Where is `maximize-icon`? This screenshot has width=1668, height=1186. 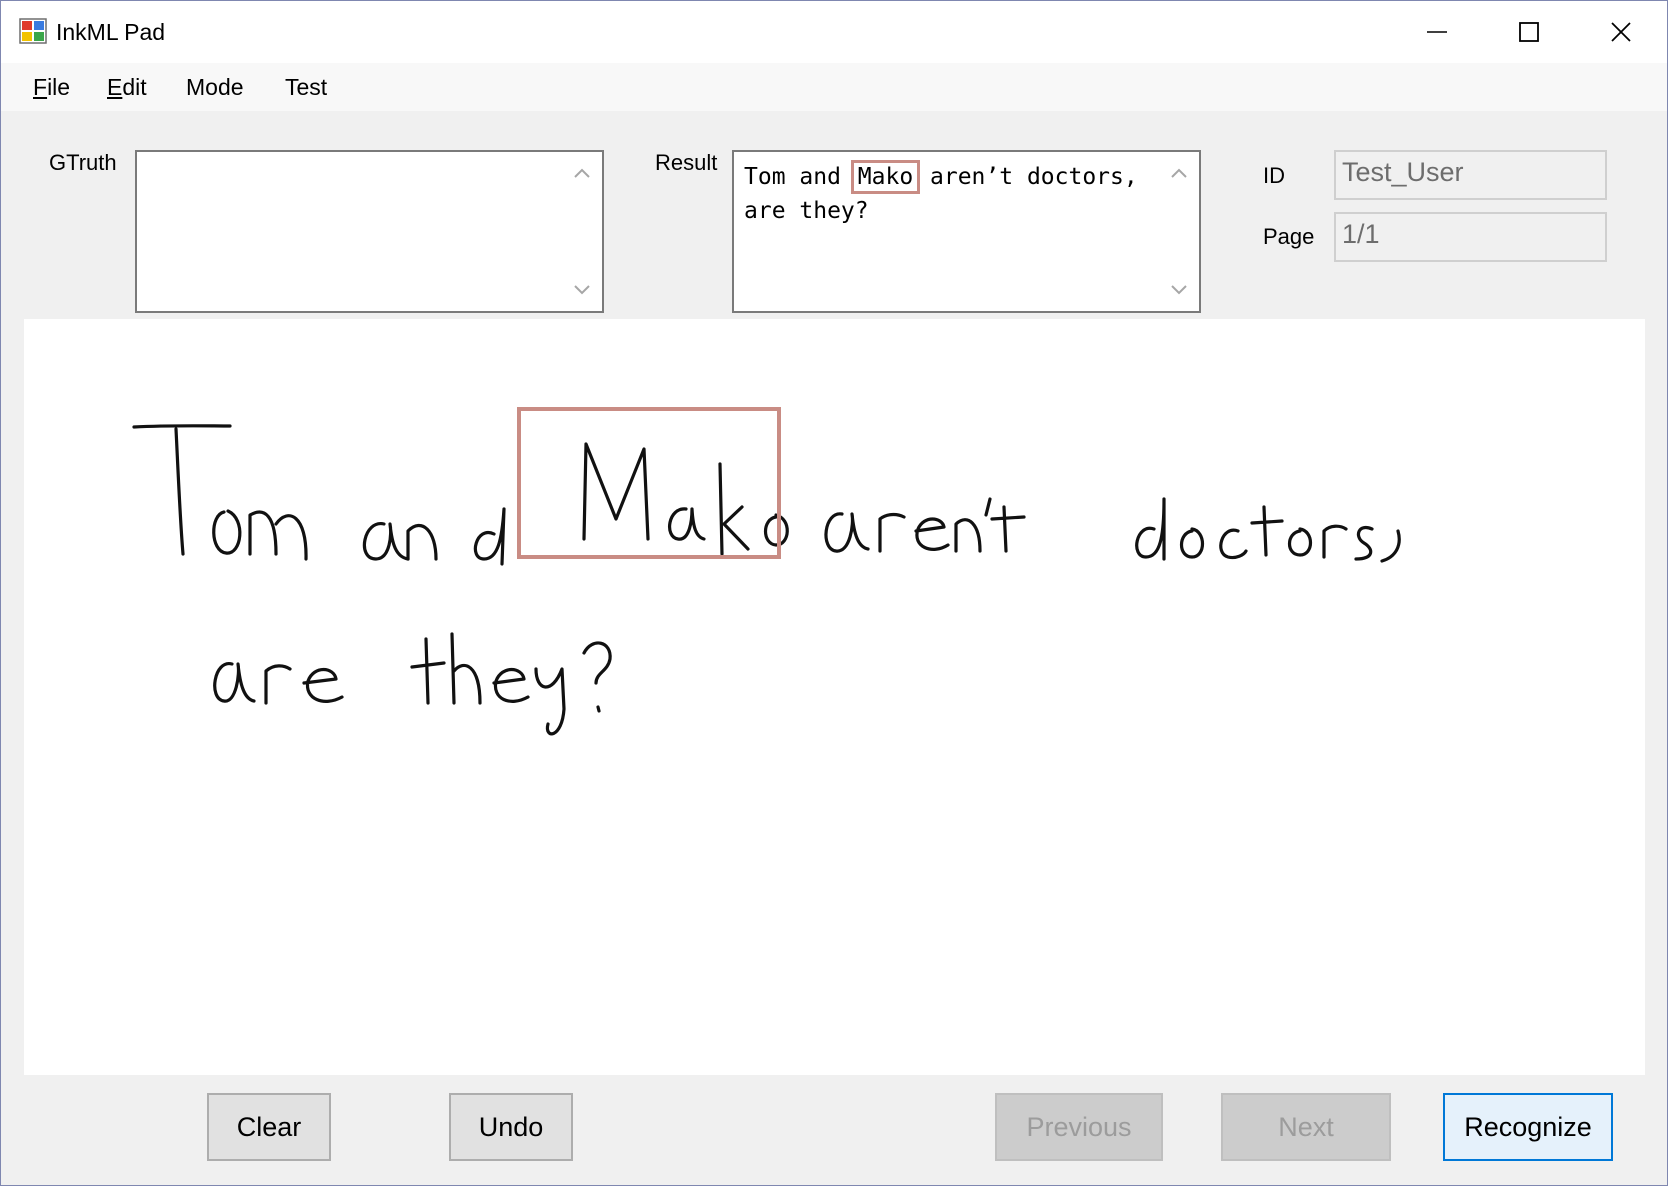
maximize-icon is located at coordinates (1529, 32).